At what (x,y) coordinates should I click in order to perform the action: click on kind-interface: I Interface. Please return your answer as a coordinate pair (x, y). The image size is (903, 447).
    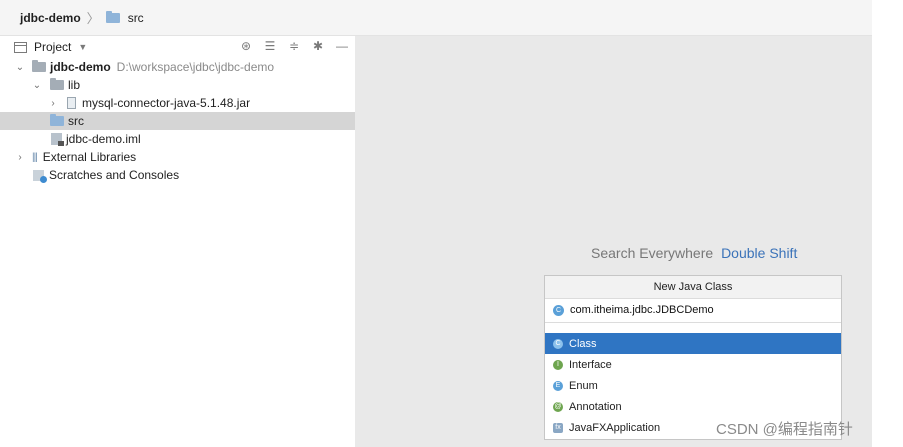
    Looking at the image, I should click on (693, 364).